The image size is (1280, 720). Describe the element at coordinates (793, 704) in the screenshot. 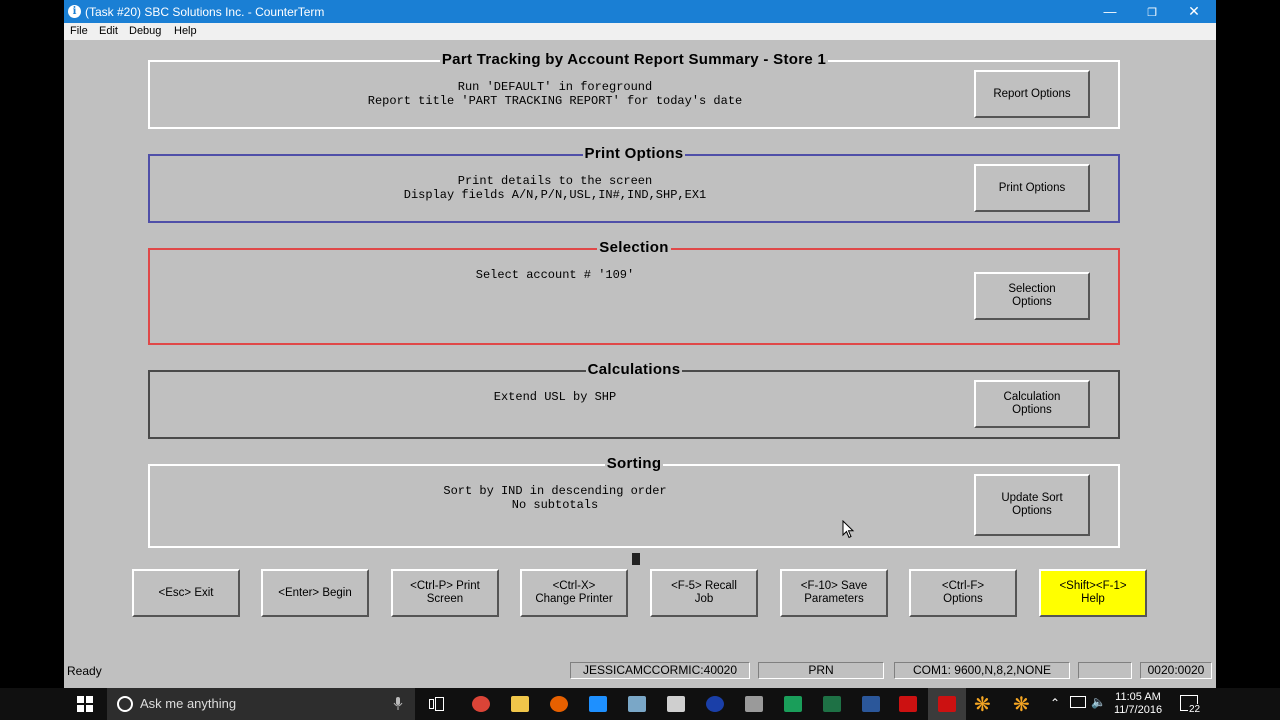

I see `sway-icon` at that location.